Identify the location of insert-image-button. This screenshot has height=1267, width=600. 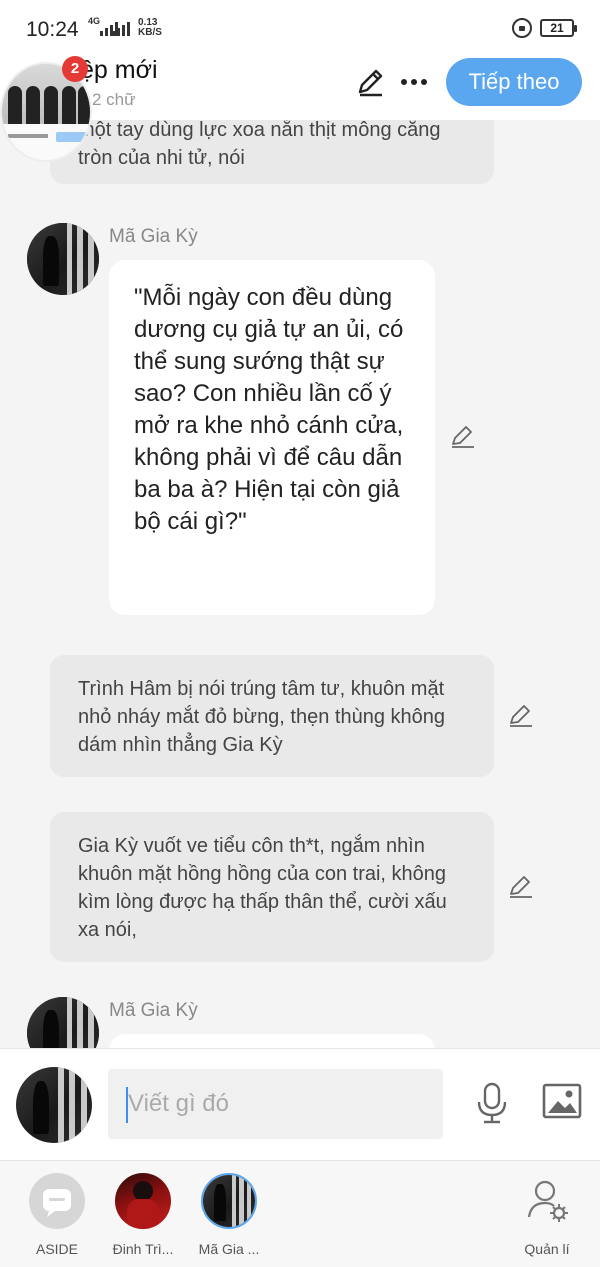
(562, 1101).